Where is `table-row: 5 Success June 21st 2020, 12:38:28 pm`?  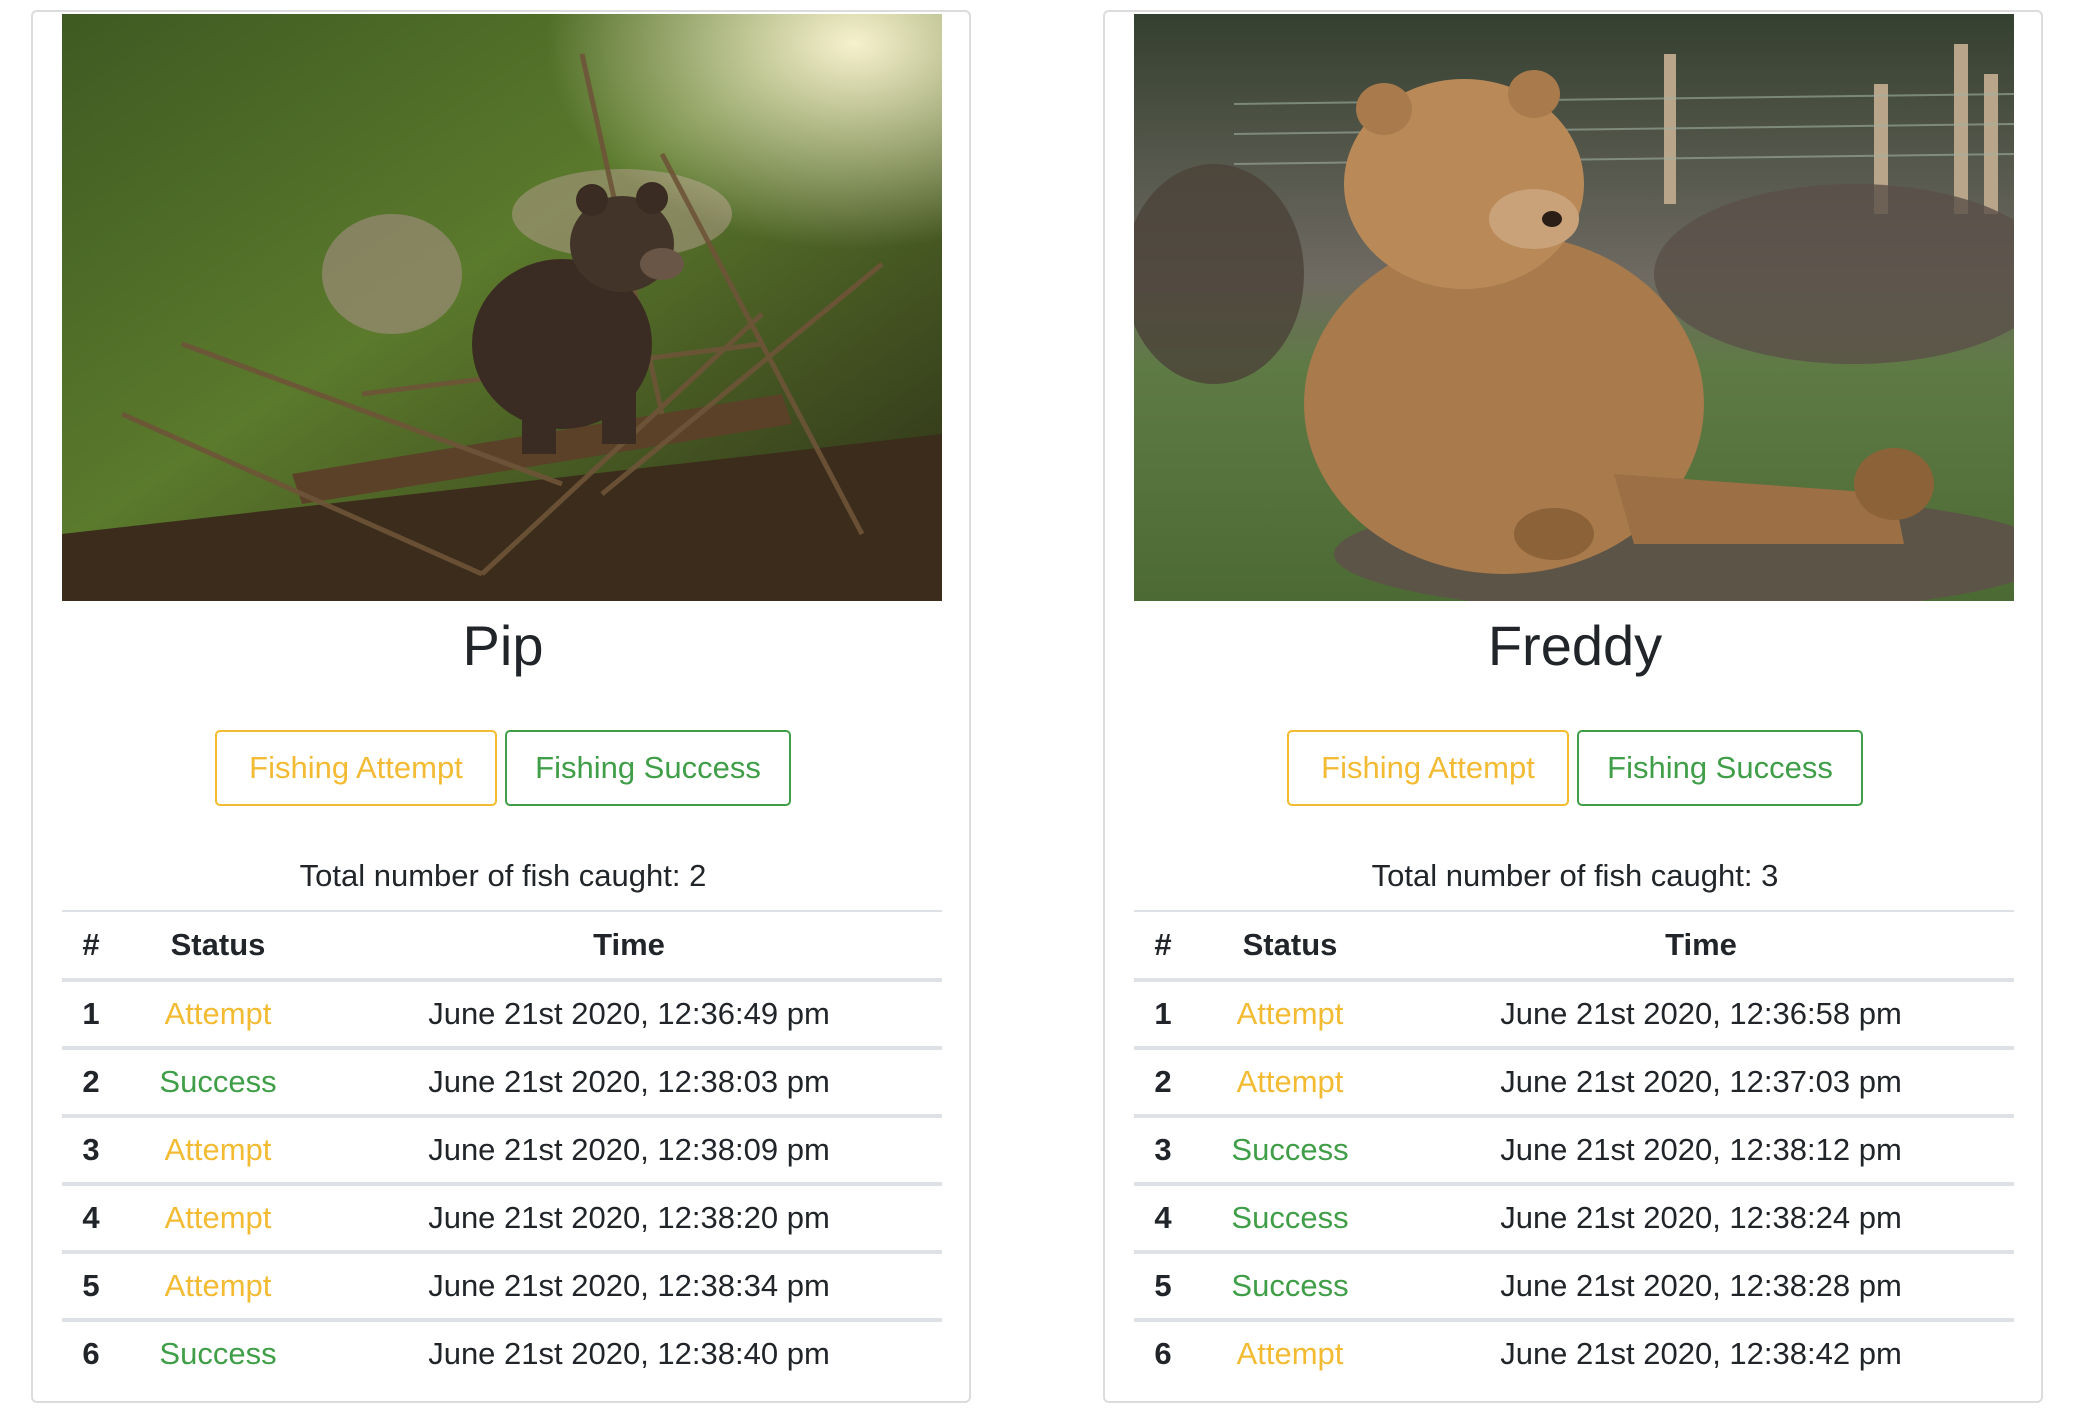 table-row: 5 Success June 21st 2020, 12:38:28 pm is located at coordinates (1574, 1287).